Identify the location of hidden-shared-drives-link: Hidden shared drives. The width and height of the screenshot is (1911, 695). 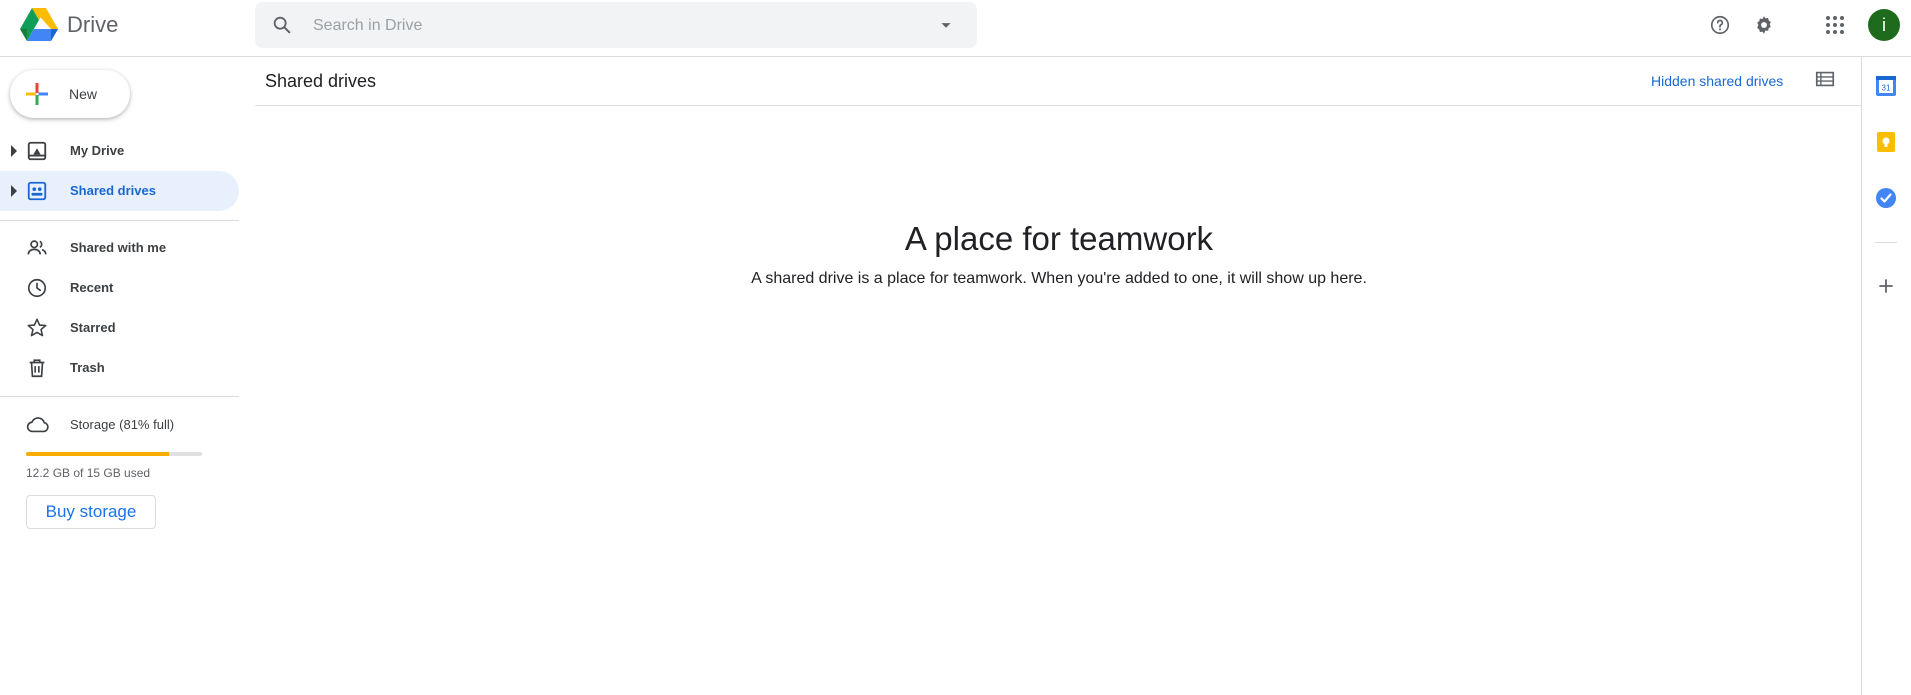
(1717, 81).